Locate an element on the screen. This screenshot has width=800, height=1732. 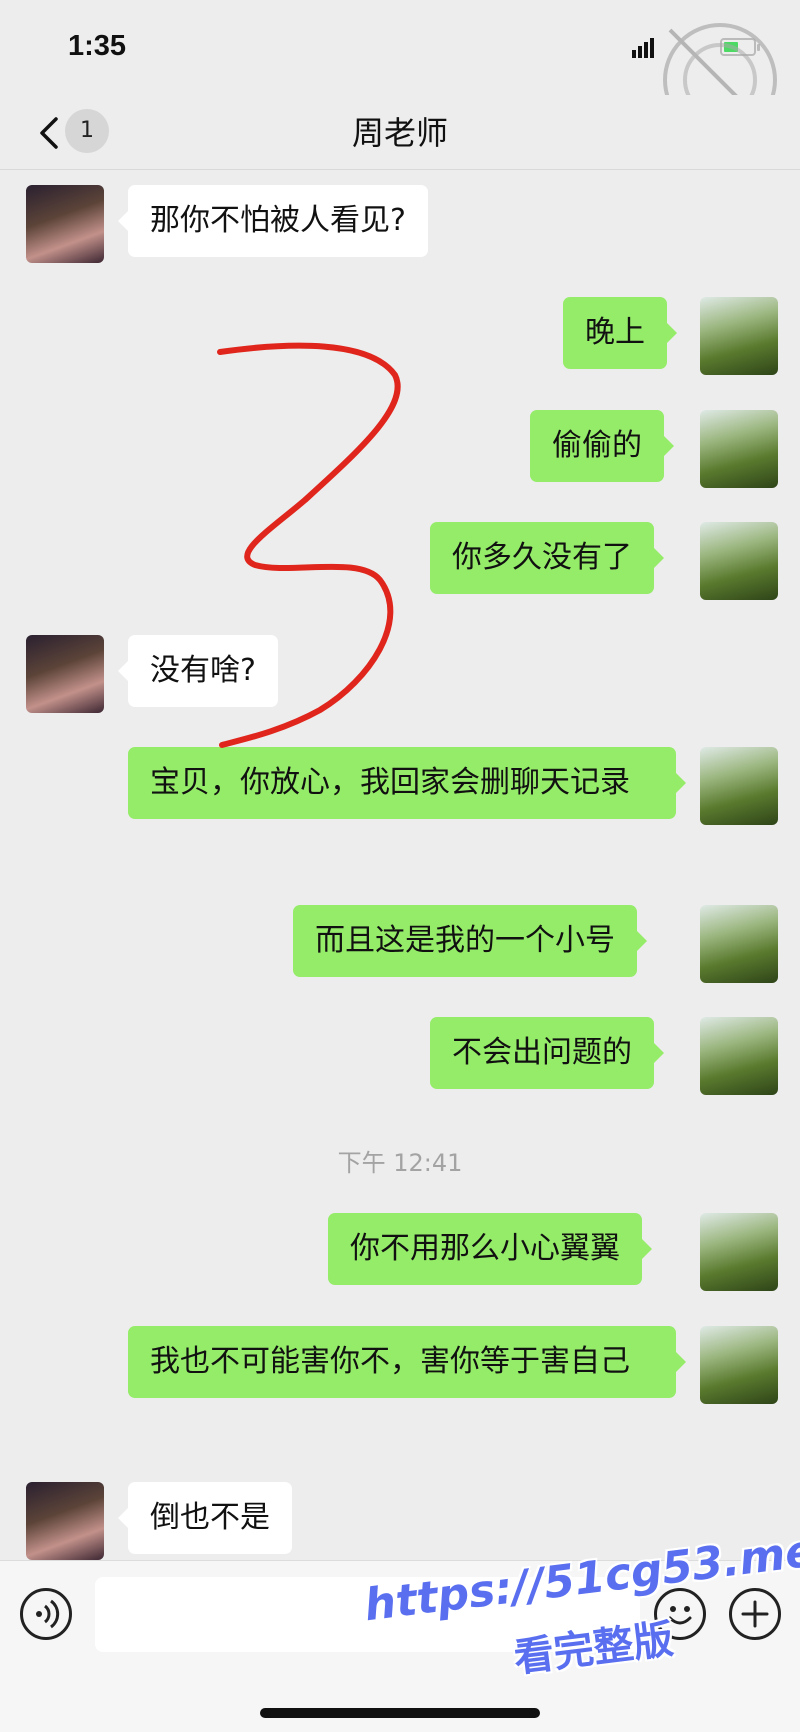
message-bubble-sent: 你不用那么小心翼翼 is located at coordinates (490, 1249).